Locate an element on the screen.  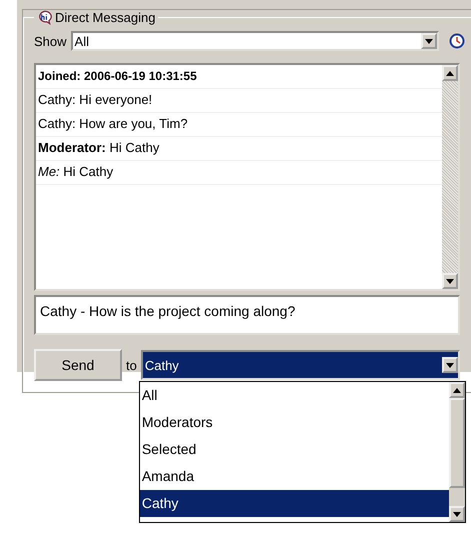
clock-icon is located at coordinates (457, 41).